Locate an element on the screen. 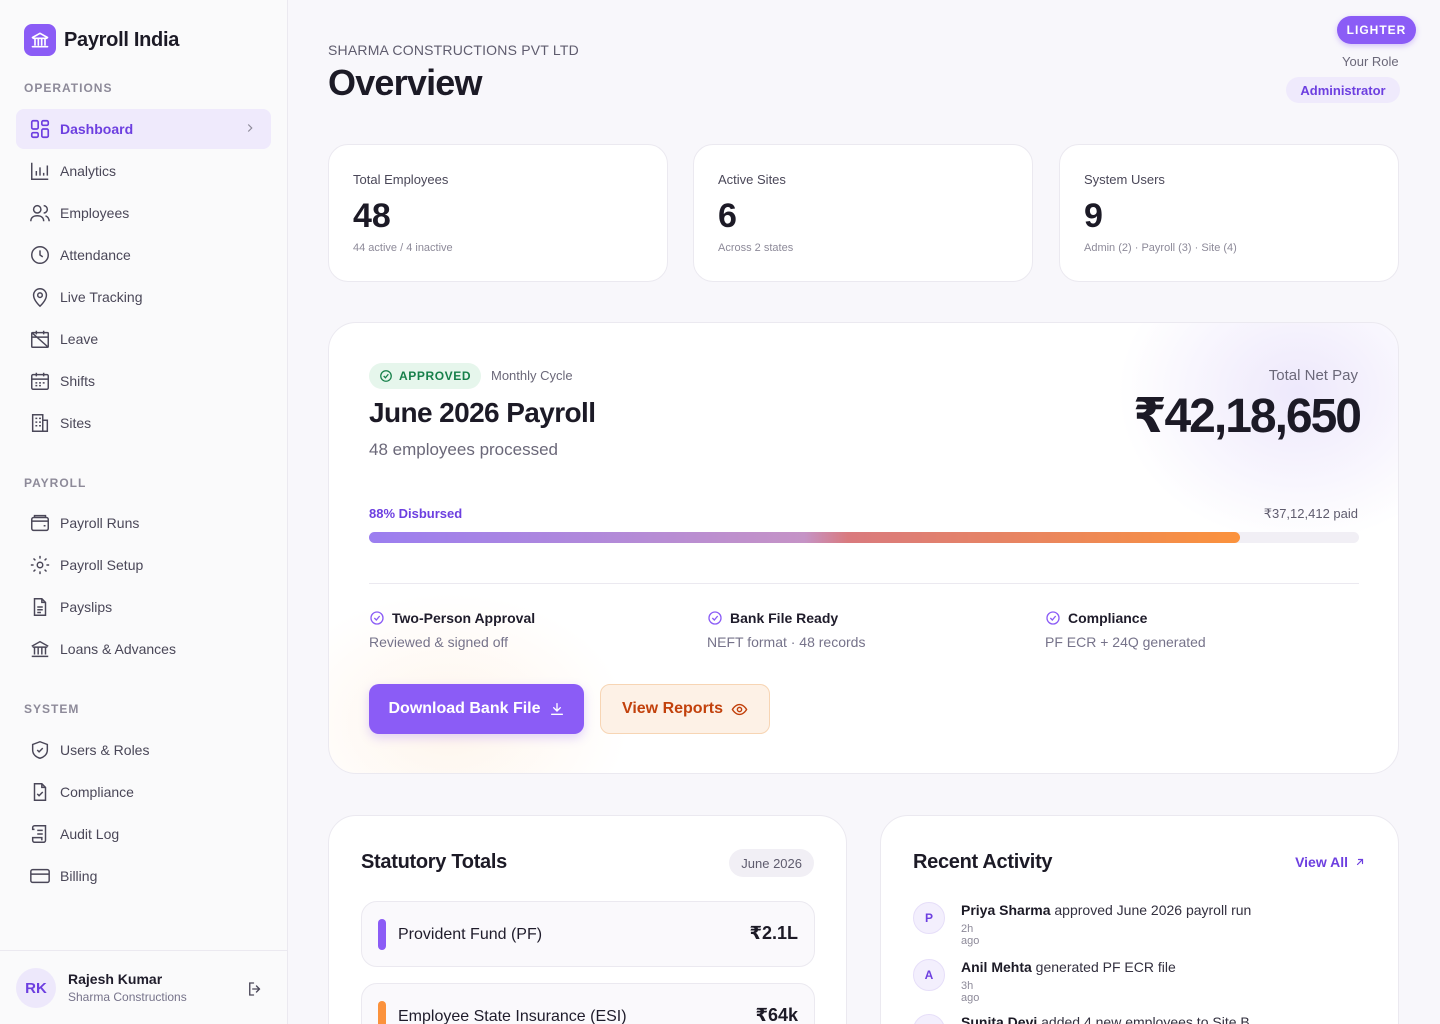 This screenshot has height=1024, width=1440. sidebar-item-label: Audit Log is located at coordinates (90, 834).